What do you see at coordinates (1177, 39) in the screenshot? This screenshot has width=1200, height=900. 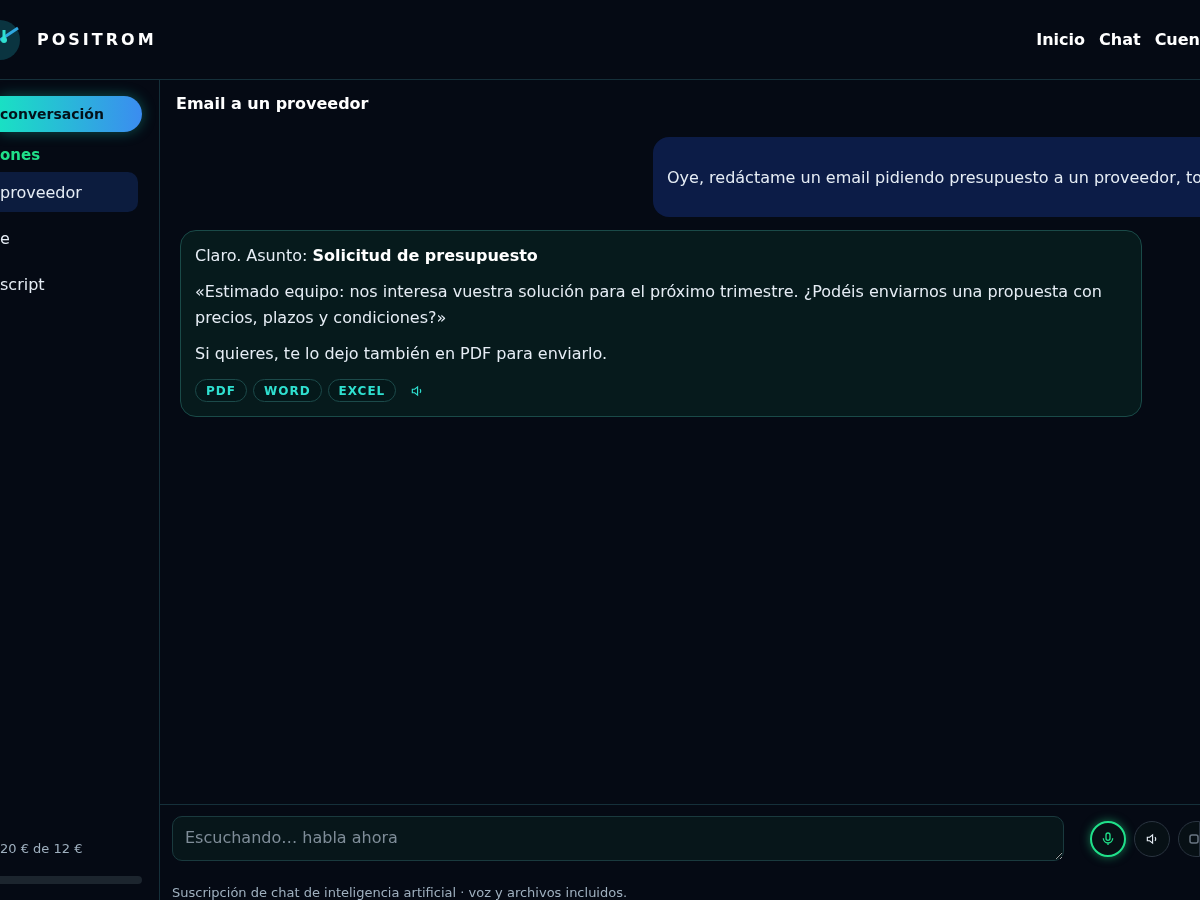 I see `nav-link: Cuen` at bounding box center [1177, 39].